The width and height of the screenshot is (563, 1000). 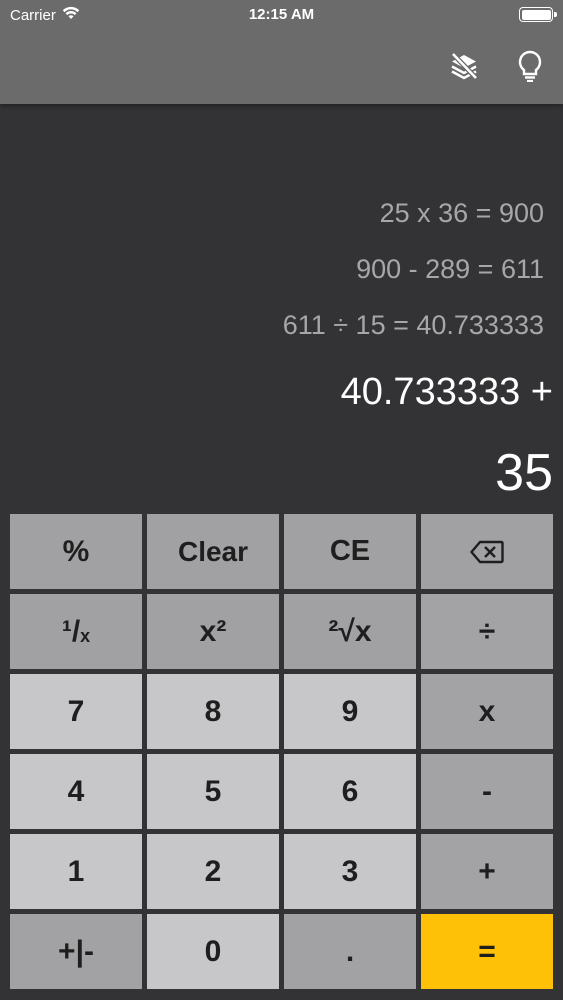 I want to click on digit-5-button: 5, so click(x=213, y=791).